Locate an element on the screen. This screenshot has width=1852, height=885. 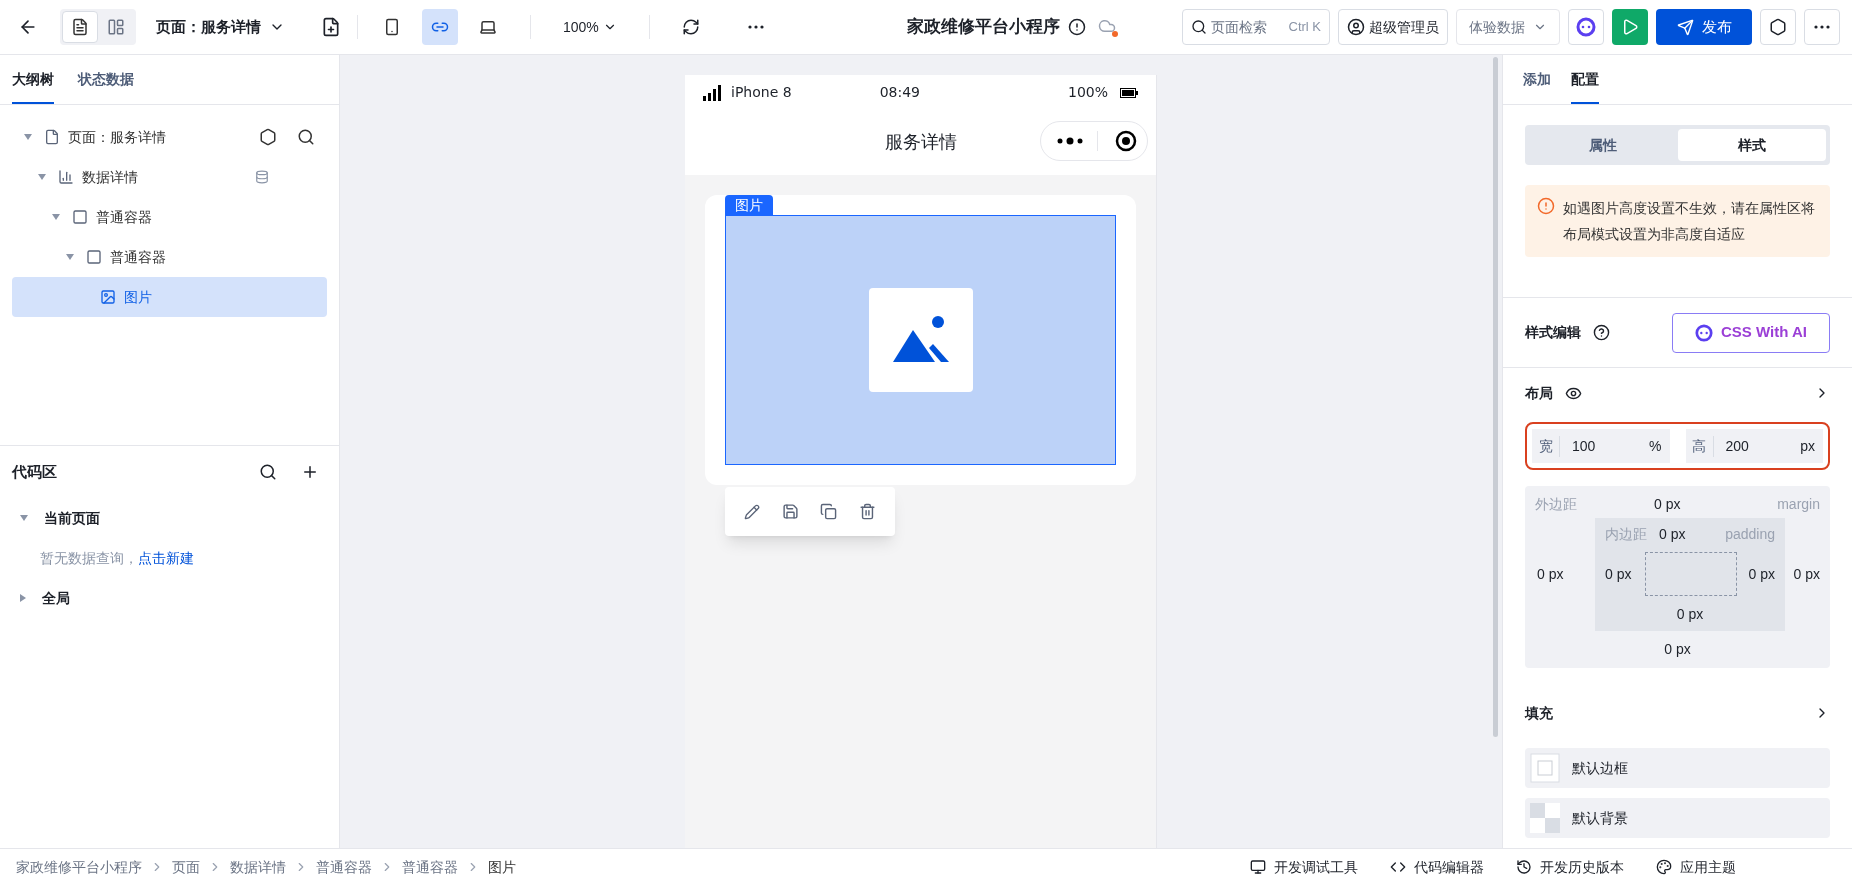
selection-label: 图片 is located at coordinates (749, 205).